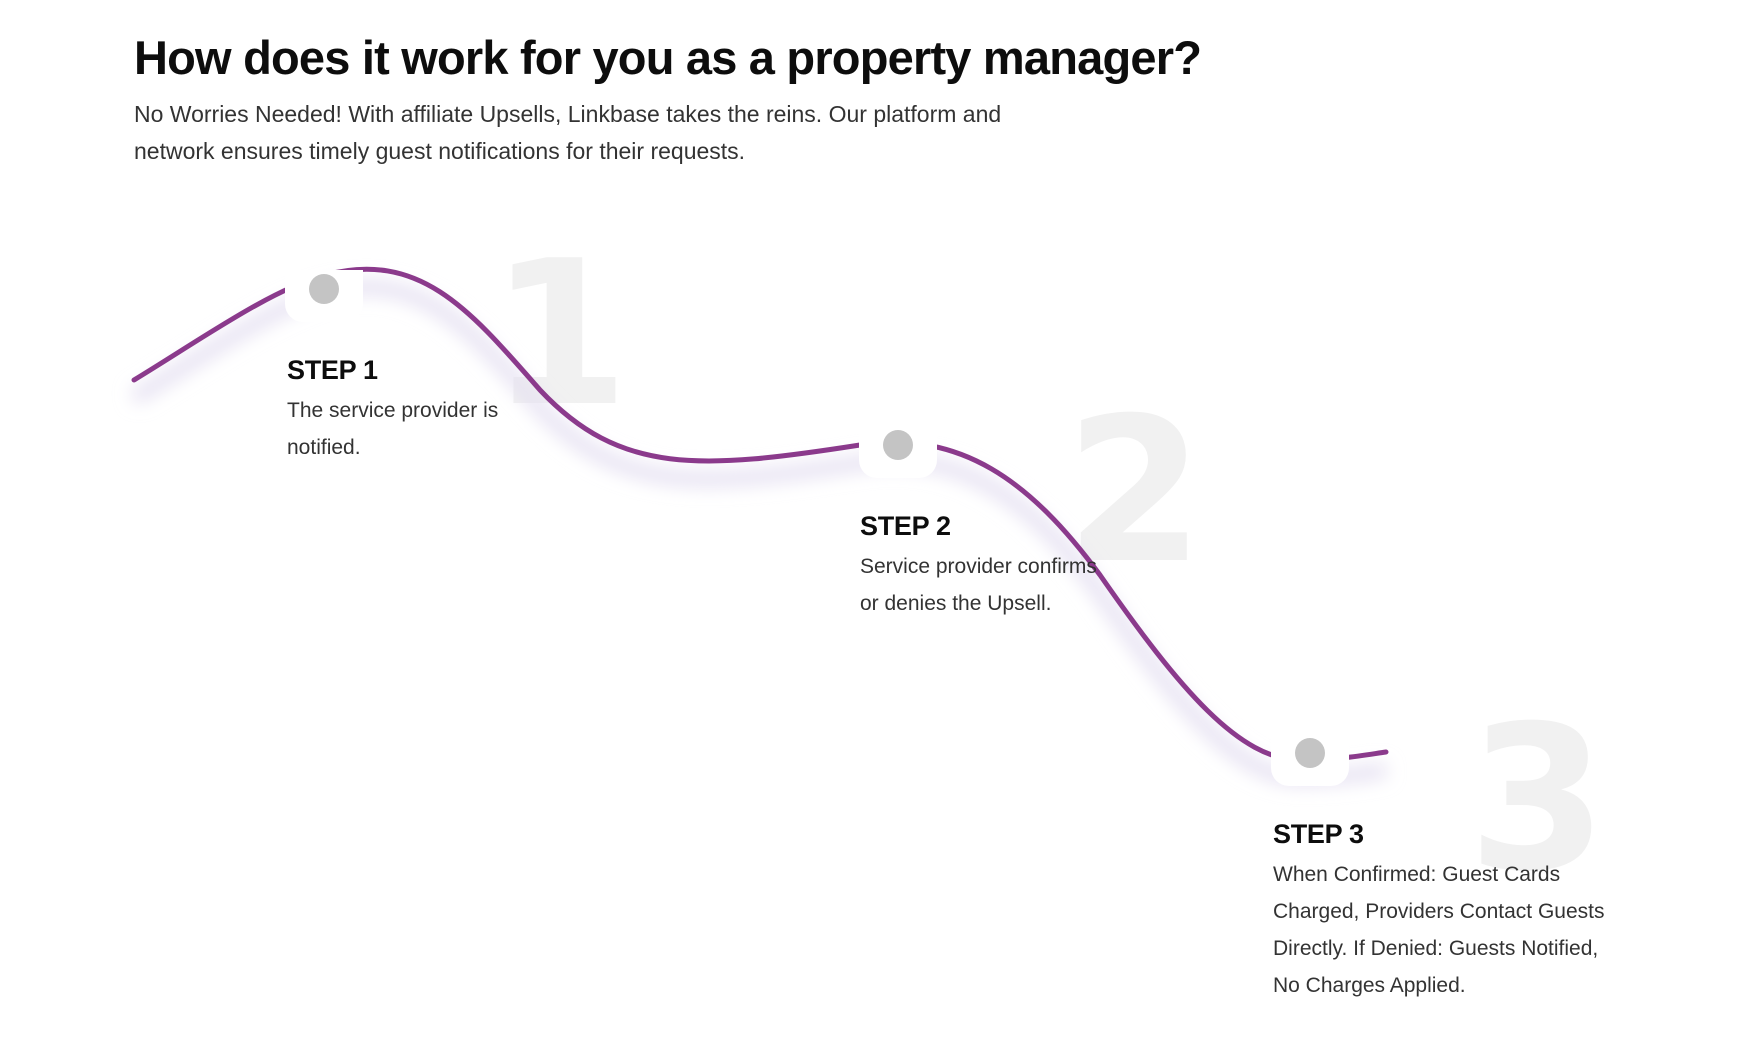  I want to click on step-1: STEP 1 The service provider is notified., so click(407, 410).